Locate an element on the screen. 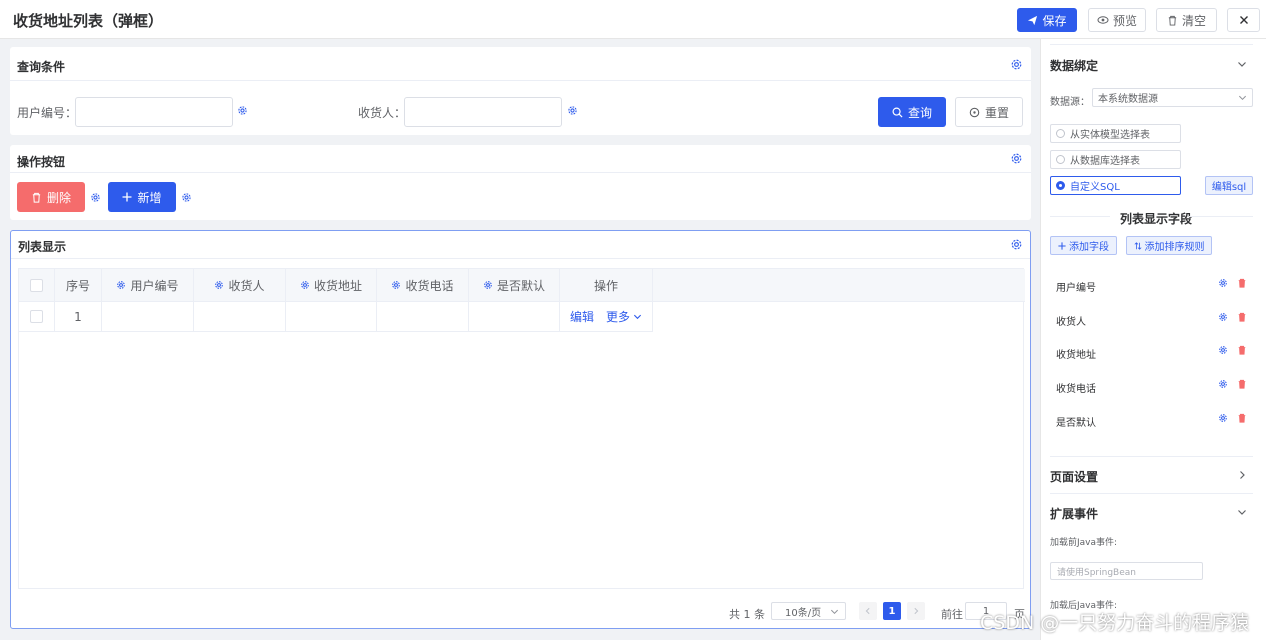  watermark: CSDN @一只努力奋斗的程序猿 is located at coordinates (1115, 623).